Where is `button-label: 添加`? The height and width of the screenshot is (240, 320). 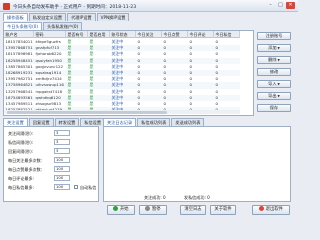 button-label: 添加 is located at coordinates (272, 47).